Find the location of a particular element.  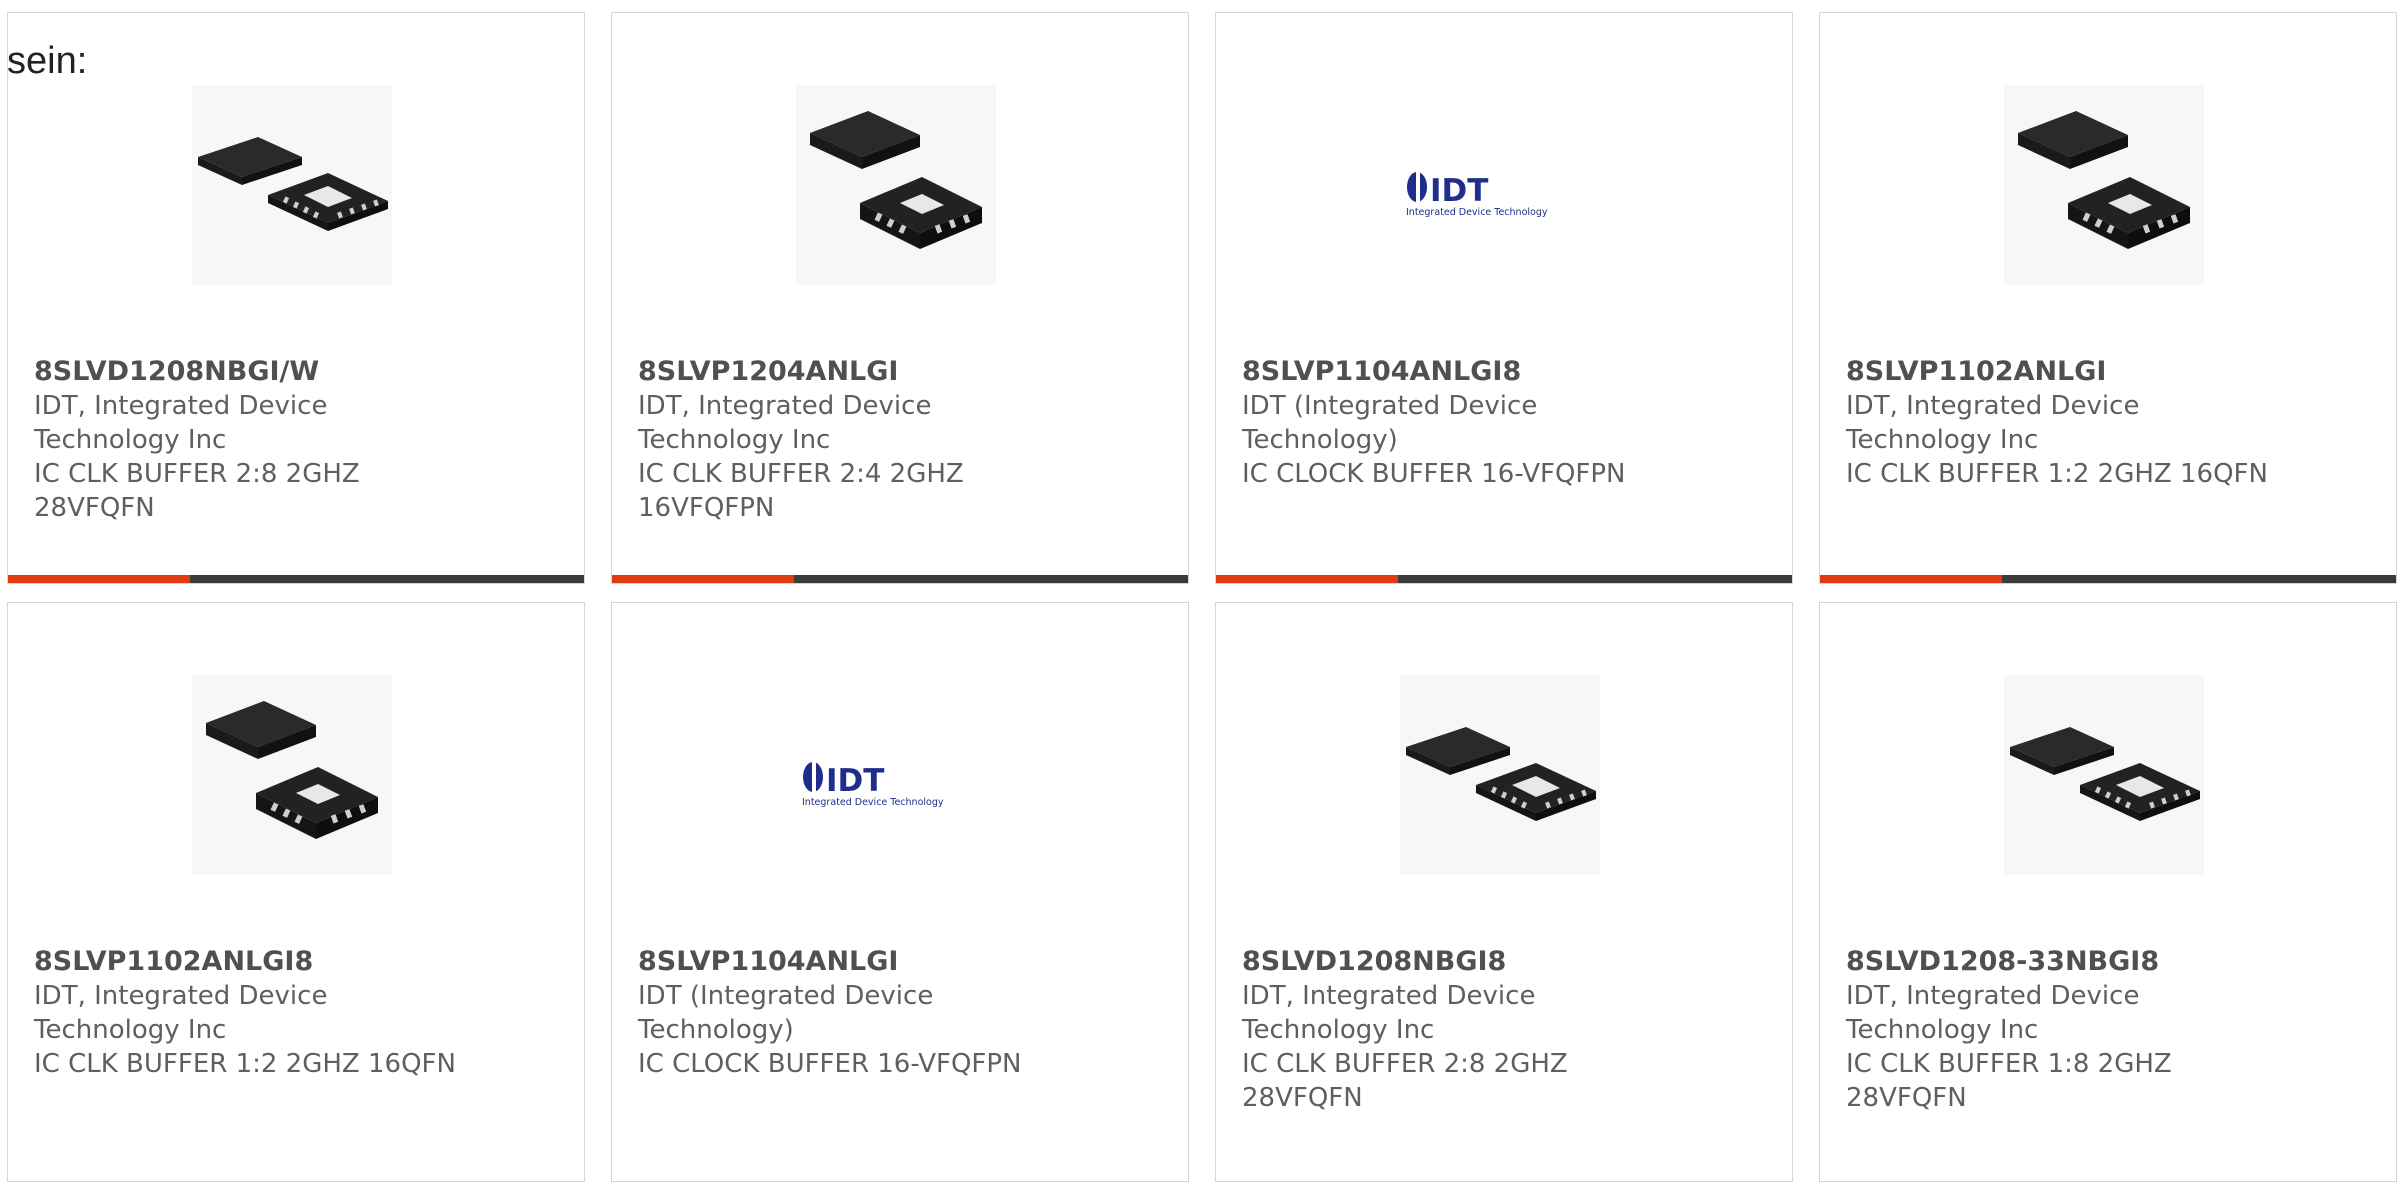

part-number-link: 8SLVP1104ANLGI is located at coordinates (898, 962).